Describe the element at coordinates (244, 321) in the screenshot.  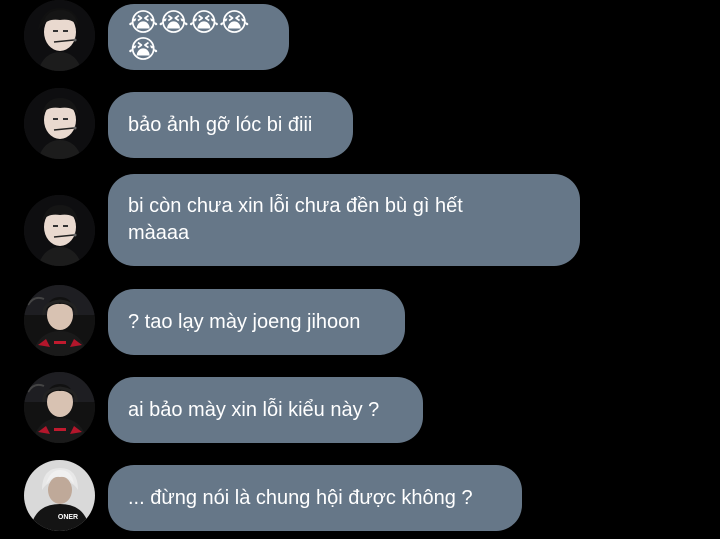
I see `message-text: ? tao lạy mày joeng jihoon` at that location.